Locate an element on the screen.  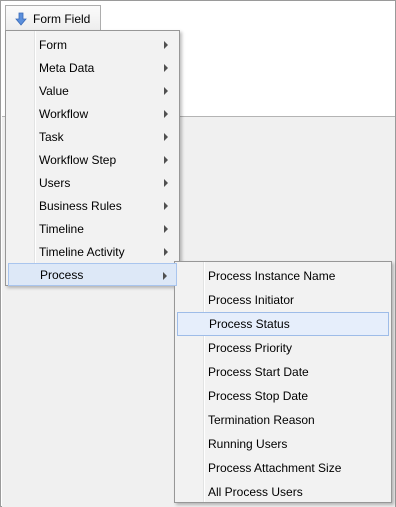
menu-item-label: Users is located at coordinates (55, 182).